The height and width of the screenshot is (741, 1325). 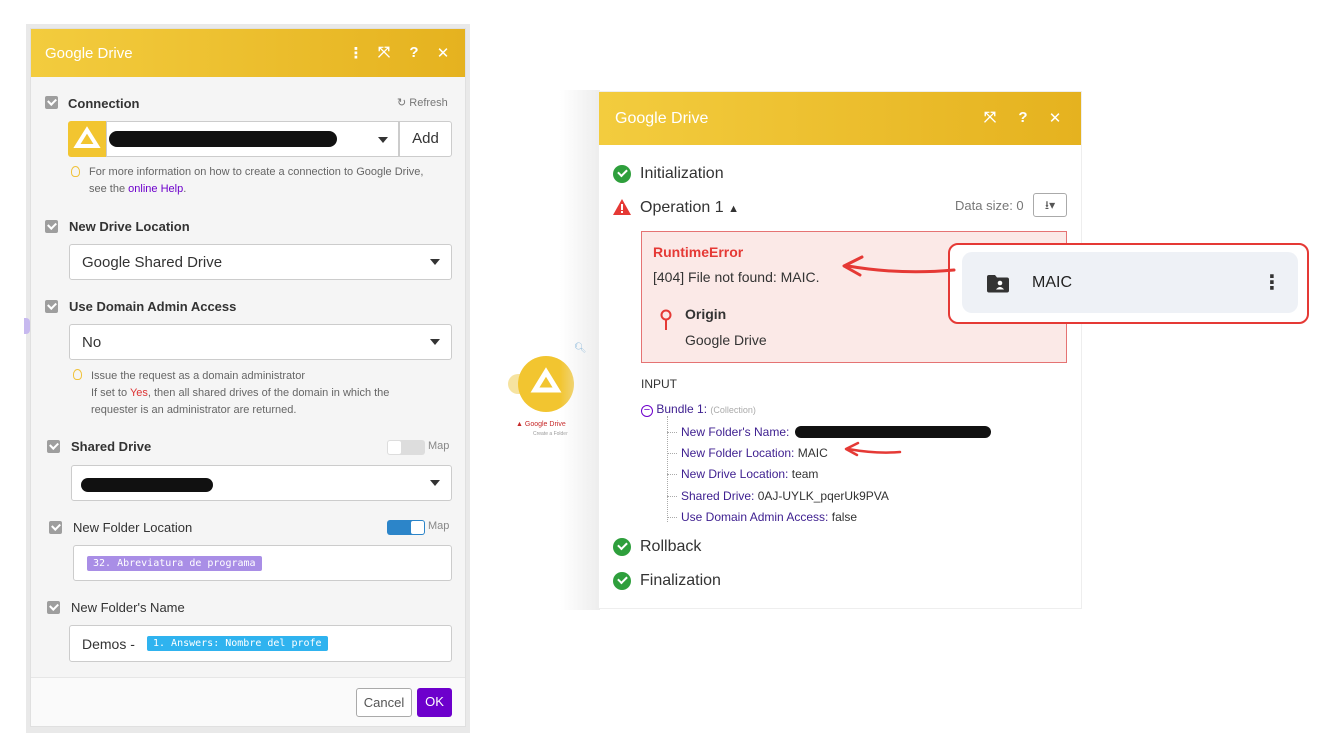 What do you see at coordinates (698, 252) in the screenshot?
I see `error-type: RuntimeError` at bounding box center [698, 252].